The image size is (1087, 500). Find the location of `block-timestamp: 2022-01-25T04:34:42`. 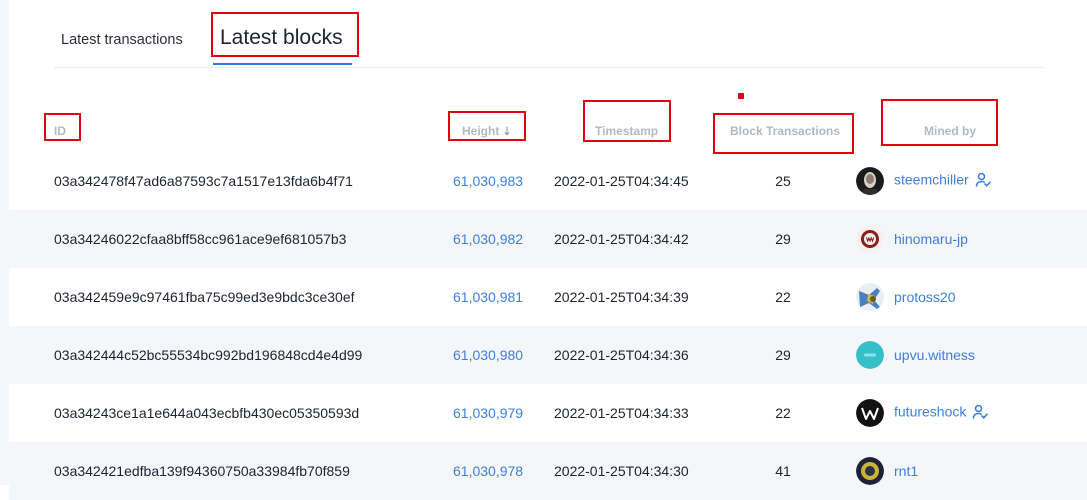

block-timestamp: 2022-01-25T04:34:42 is located at coordinates (621, 239).